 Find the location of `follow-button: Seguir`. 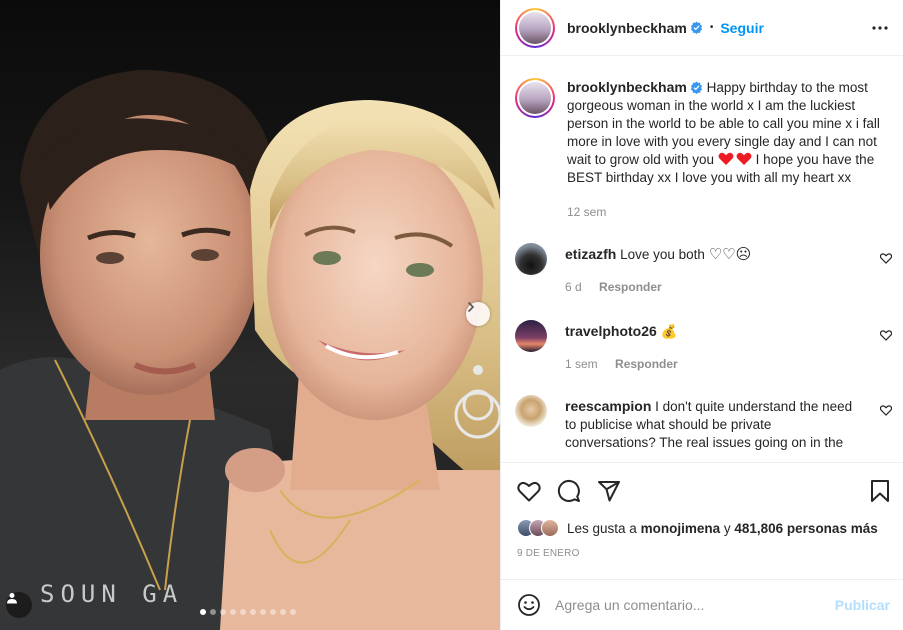

follow-button: Seguir is located at coordinates (742, 28).